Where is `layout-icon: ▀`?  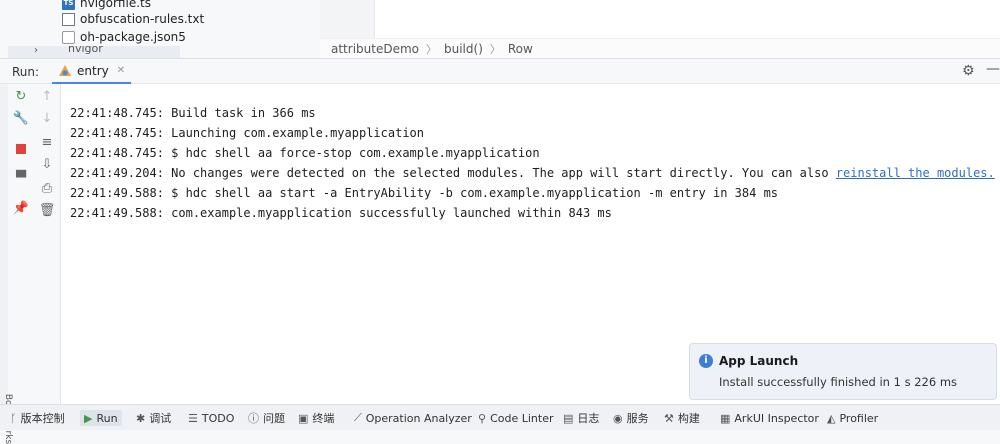
layout-icon: ▀ is located at coordinates (21, 179).